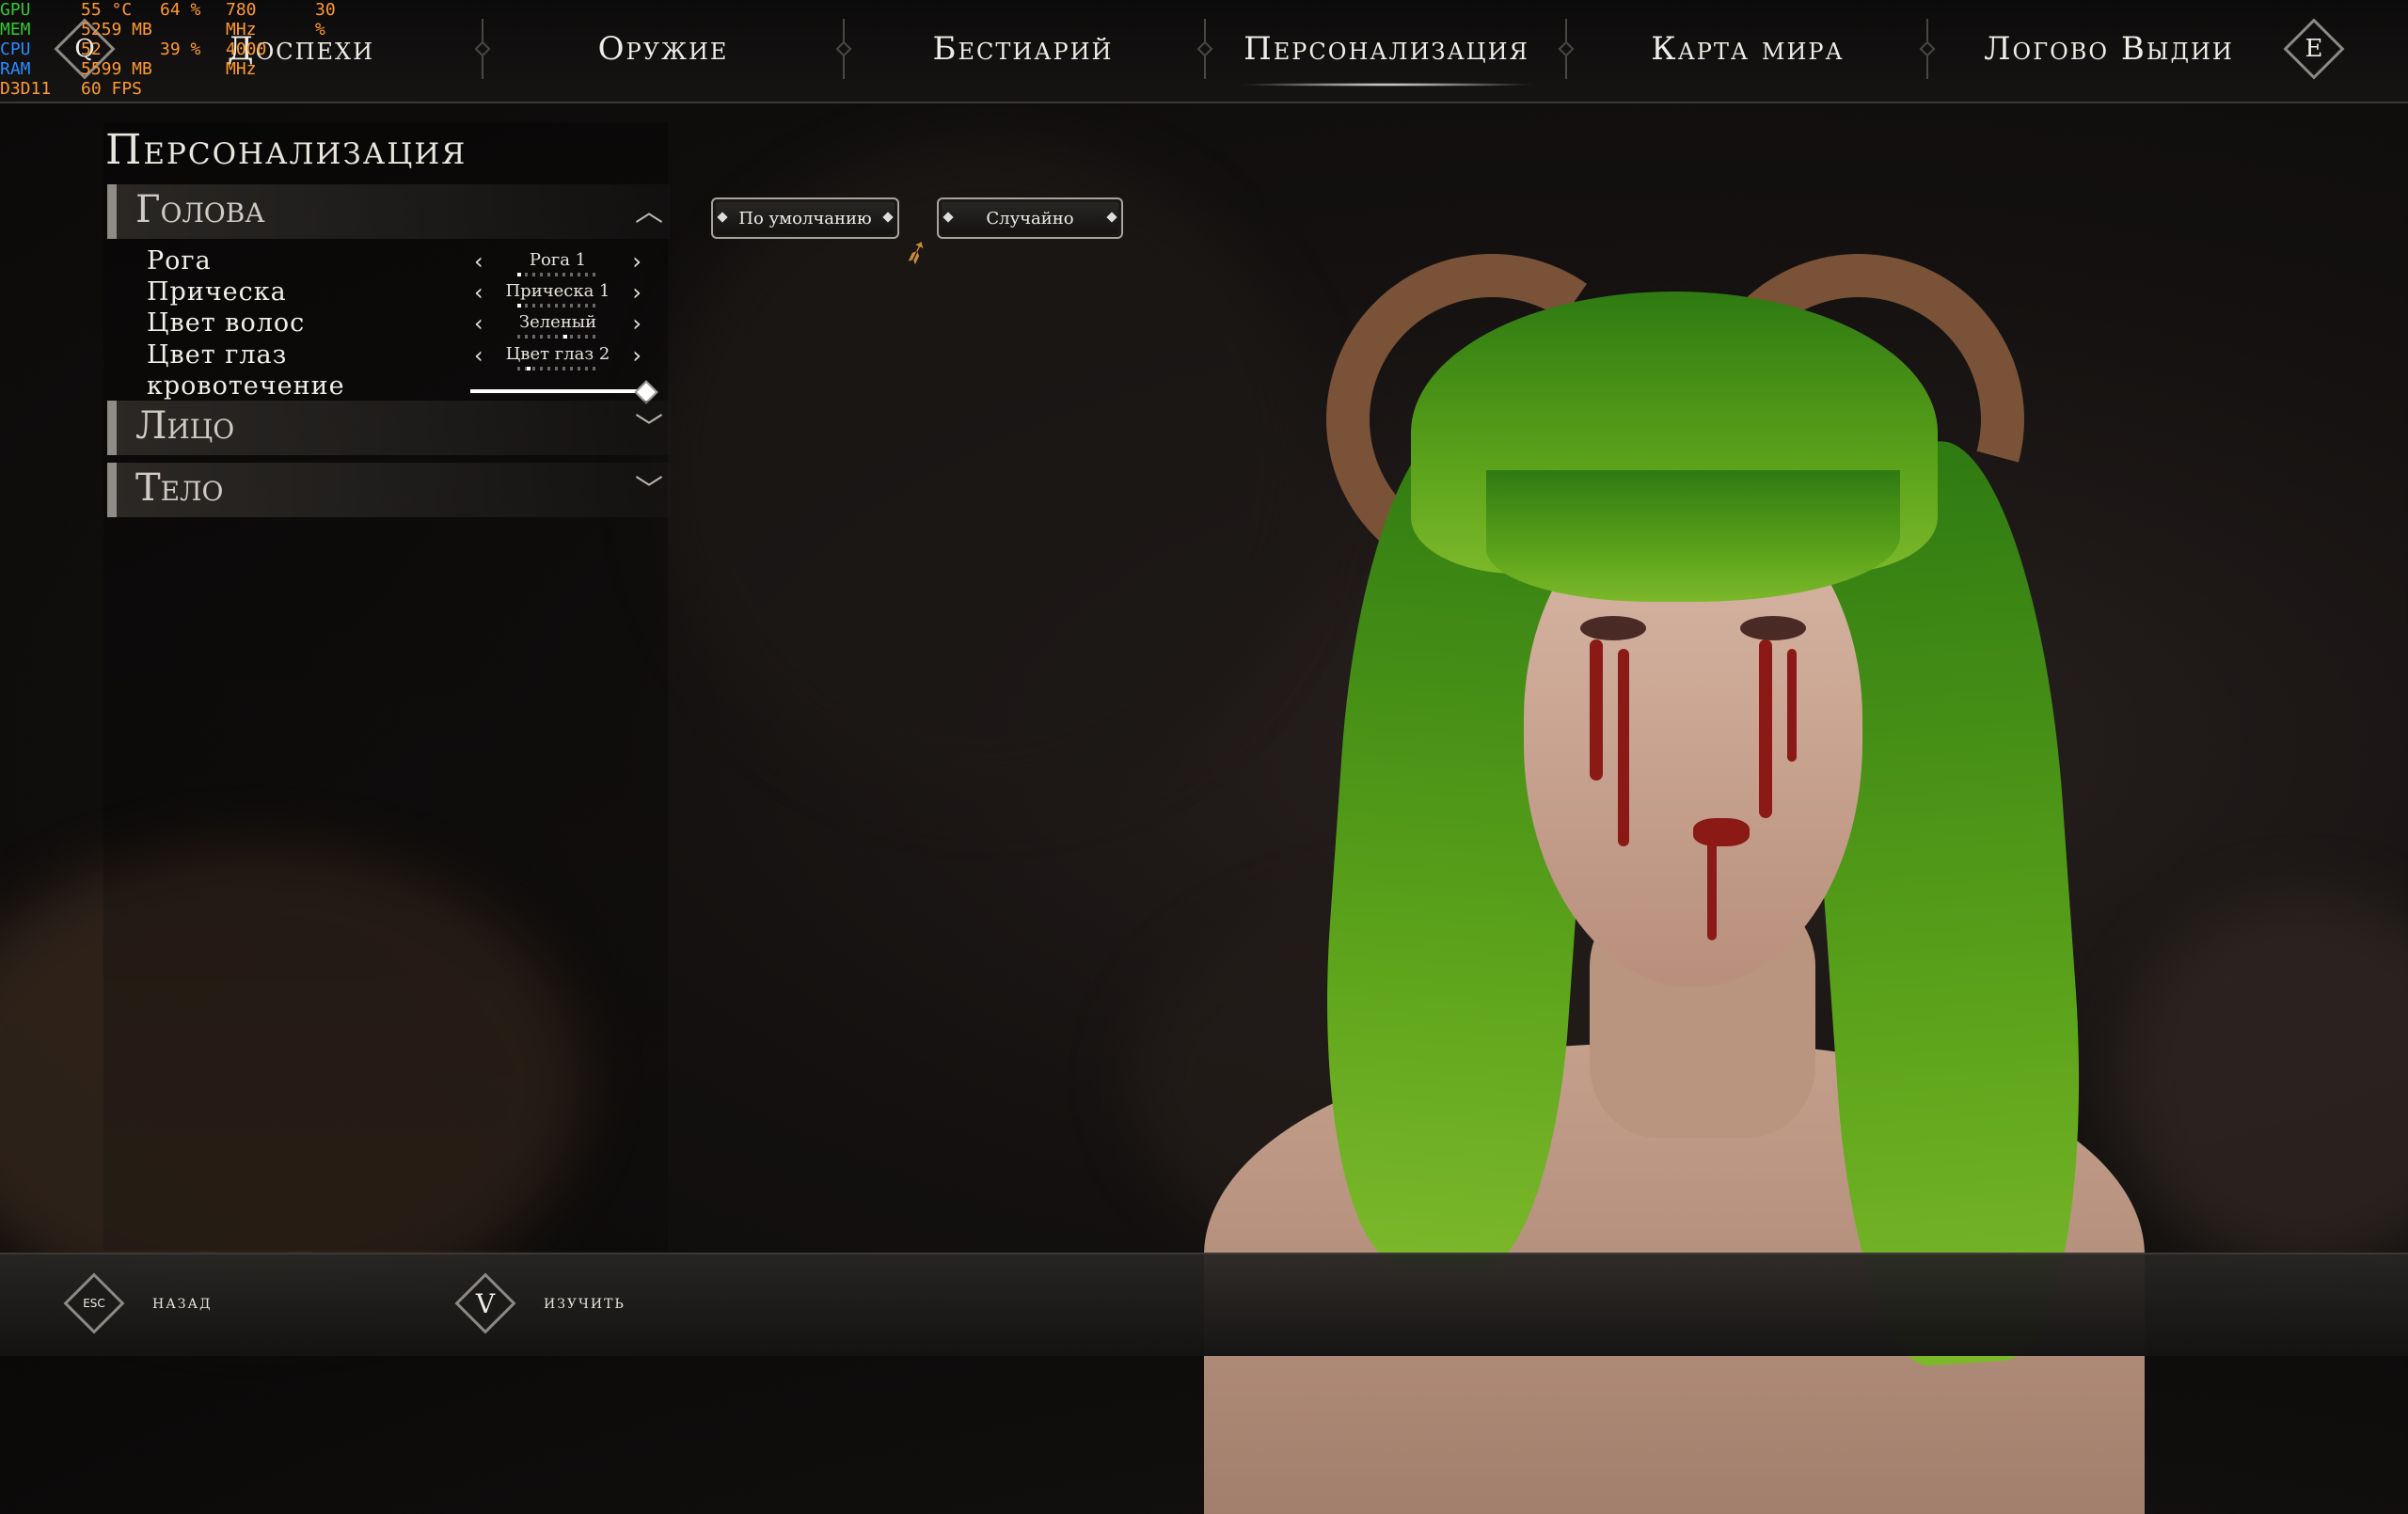 The height and width of the screenshot is (1514, 2408). Describe the element at coordinates (558, 260) in the screenshot. I see `selector-value: Рога 1` at that location.